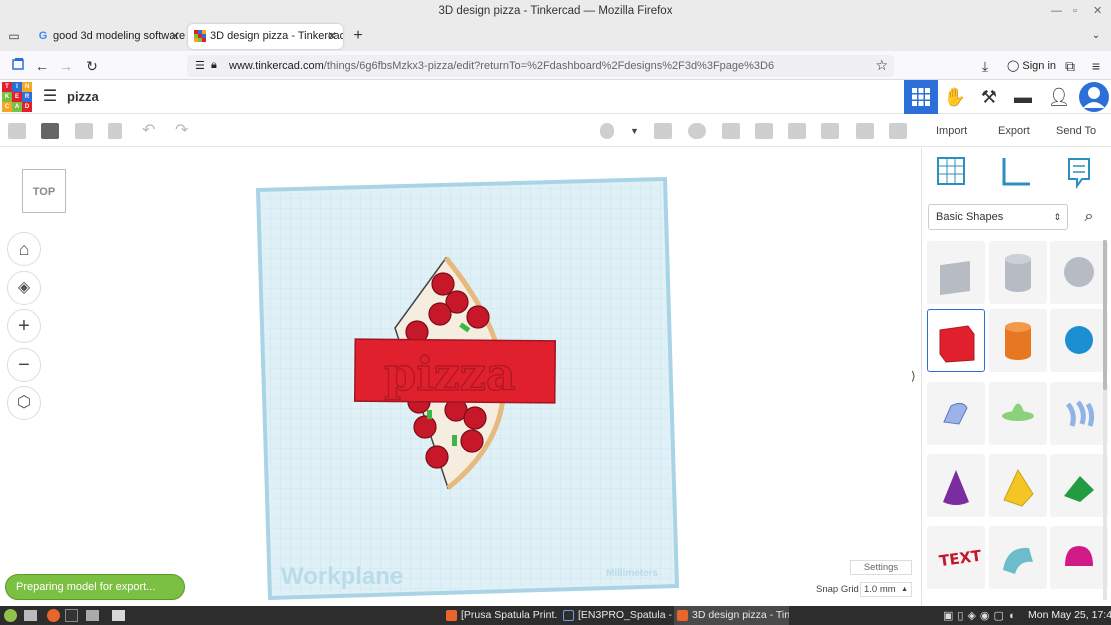 Image resolution: width=1111 pixels, height=625 pixels. Describe the element at coordinates (921, 97) in the screenshot. I see `3d-view-icon` at that location.